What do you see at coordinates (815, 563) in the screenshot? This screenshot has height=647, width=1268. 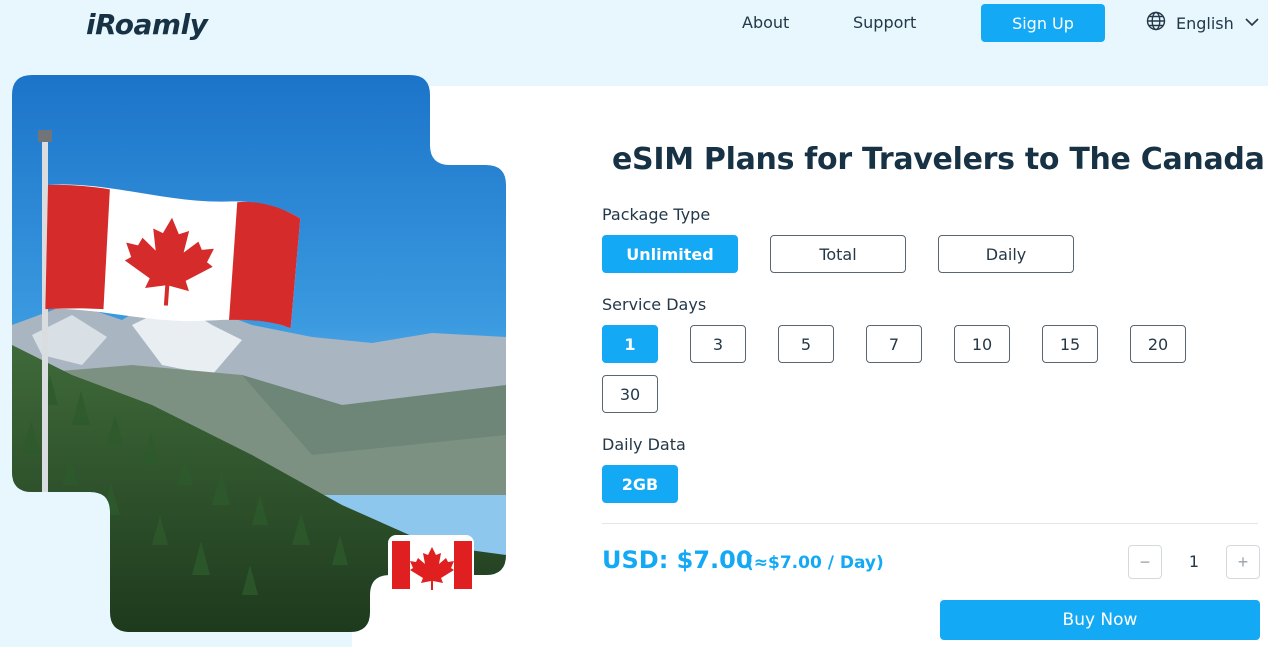 I see `price-per-day: (≈$7.00 / Day)` at bounding box center [815, 563].